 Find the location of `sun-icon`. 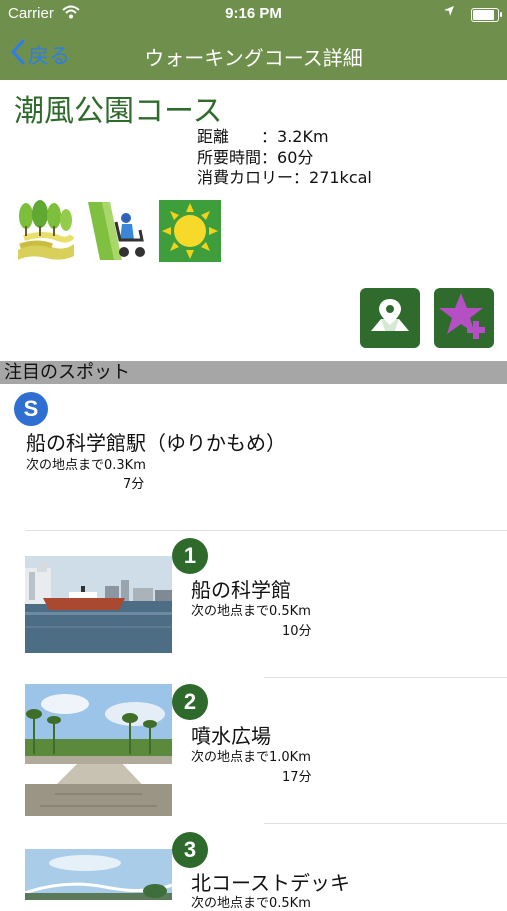

sun-icon is located at coordinates (190, 231).